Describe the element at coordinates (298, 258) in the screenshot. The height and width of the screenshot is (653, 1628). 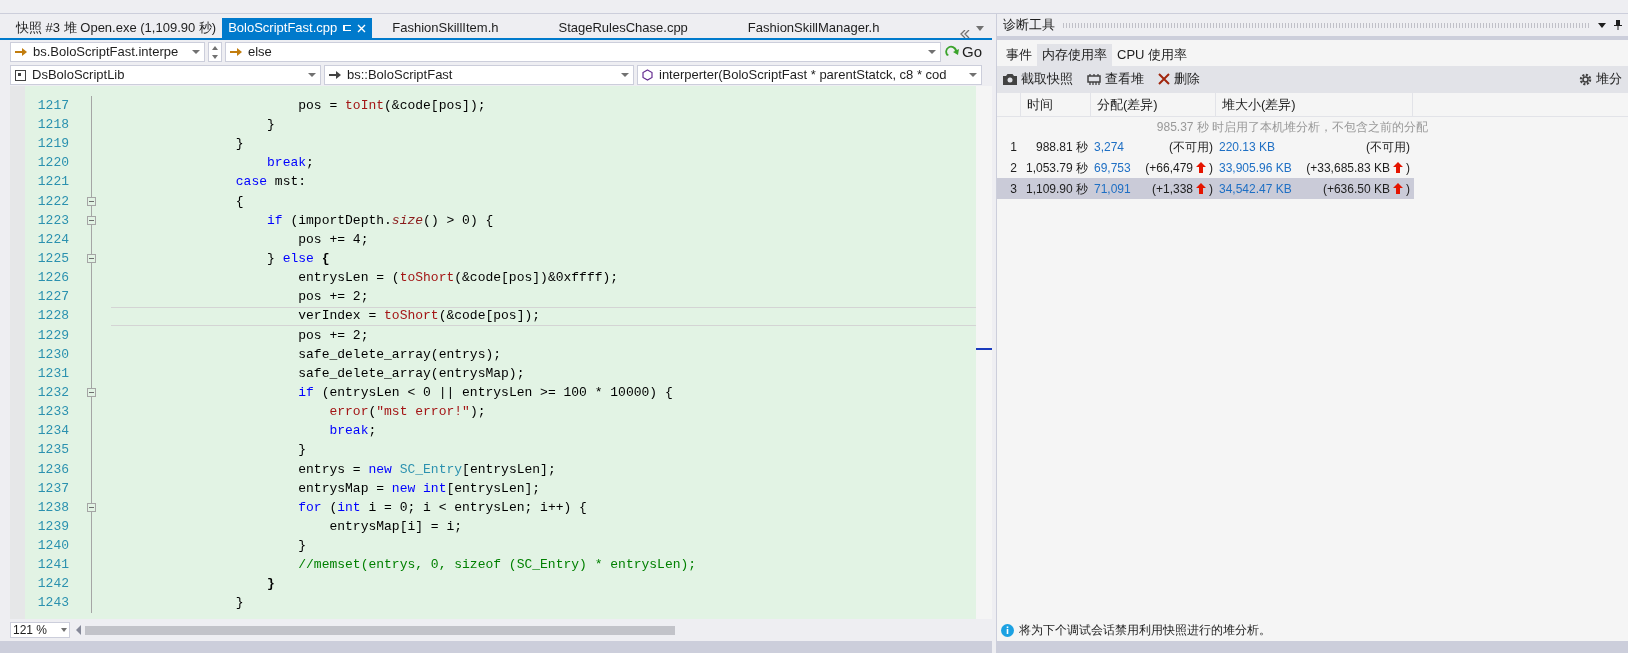
I see `code-line: } else {` at that location.